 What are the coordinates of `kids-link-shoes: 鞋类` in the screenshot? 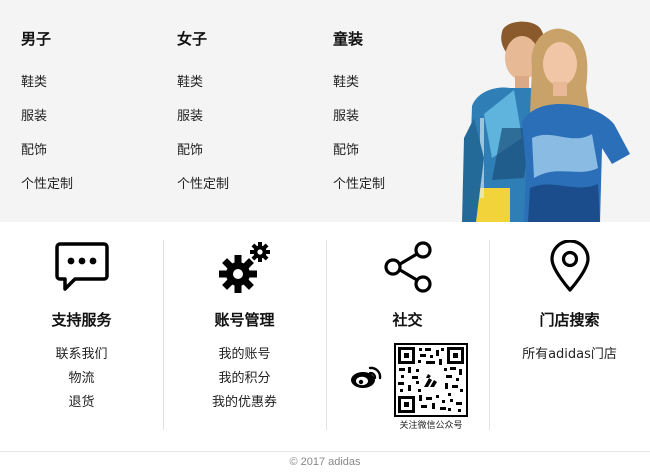 It's located at (403, 89).